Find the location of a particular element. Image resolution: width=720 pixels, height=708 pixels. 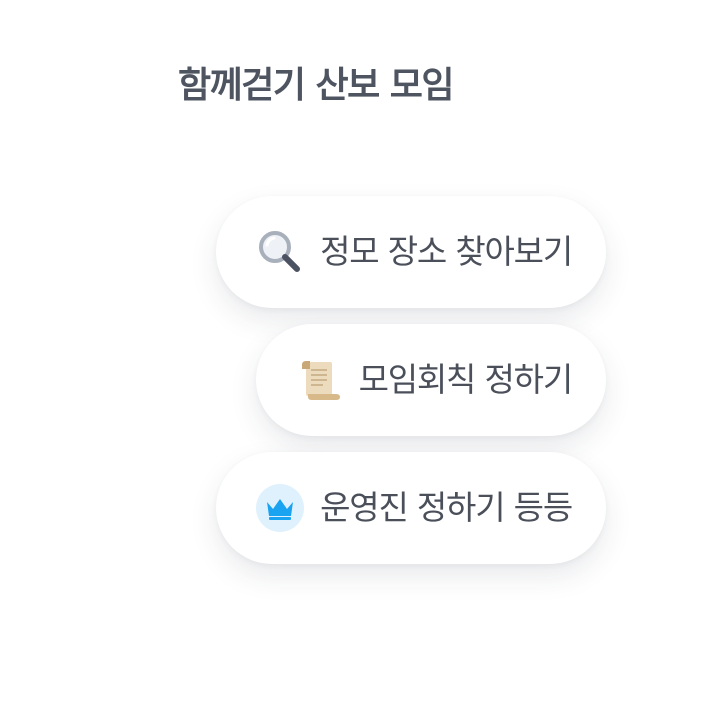

set-group-rules-button: 모임회칙 정하기 is located at coordinates (431, 380).